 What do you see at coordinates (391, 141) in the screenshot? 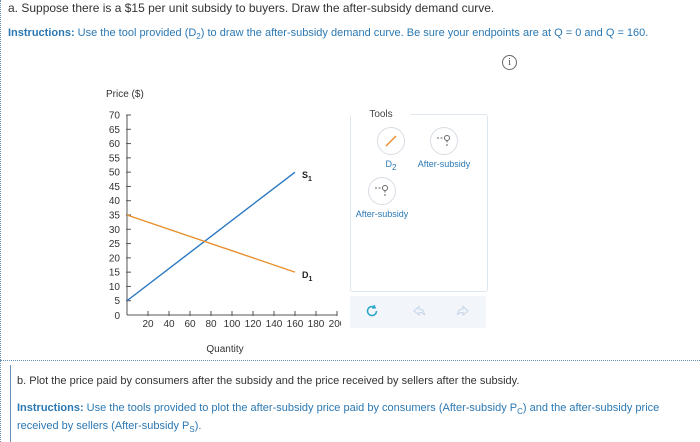
I see `line-tool-icon` at bounding box center [391, 141].